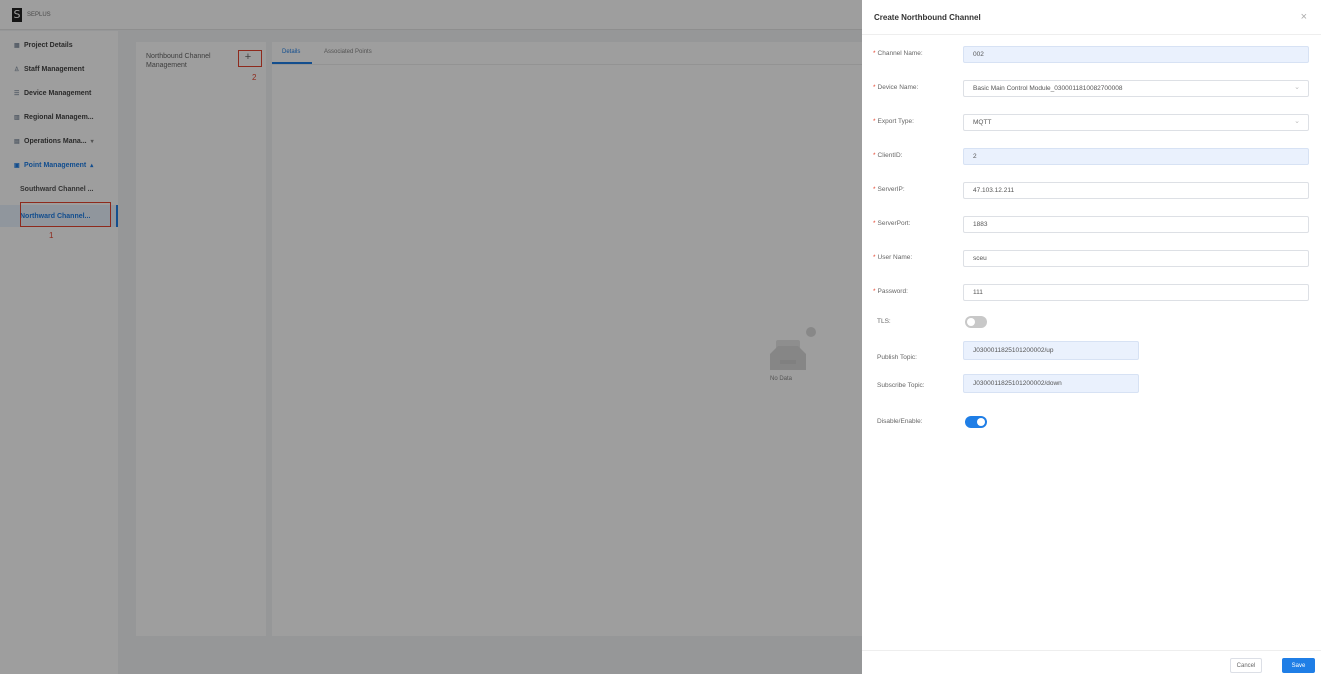 Image resolution: width=1321 pixels, height=674 pixels. What do you see at coordinates (1298, 665) in the screenshot?
I see `save-button: Save` at bounding box center [1298, 665].